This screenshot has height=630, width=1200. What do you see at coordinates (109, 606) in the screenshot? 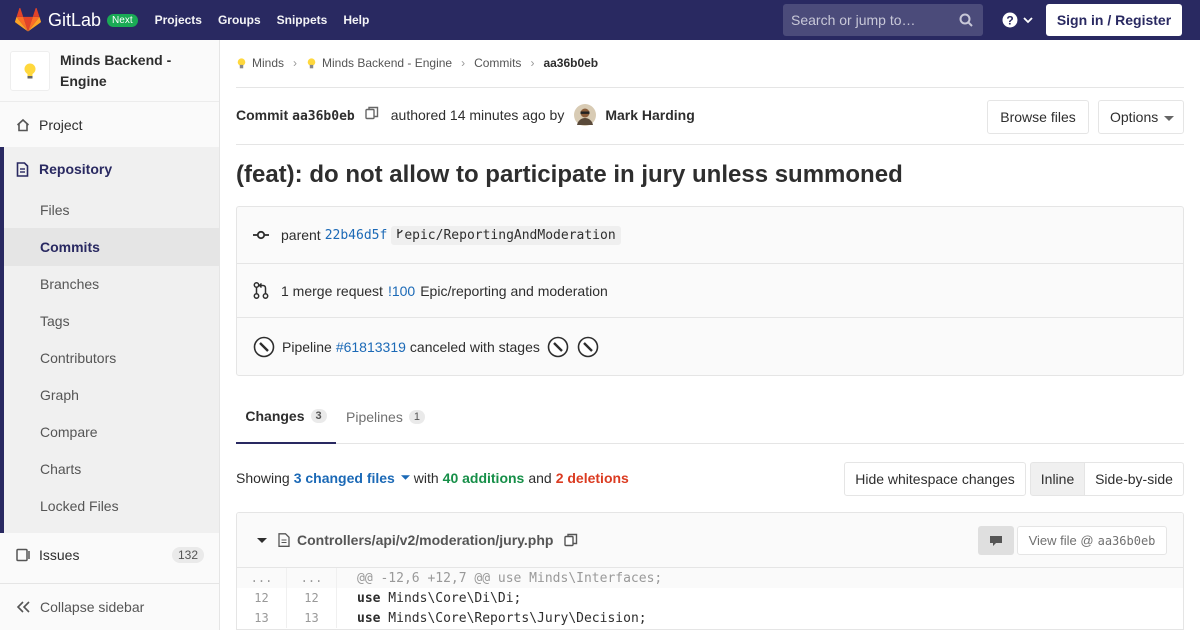
I see `collapse-sidebar-button: Collapse sidebar` at bounding box center [109, 606].